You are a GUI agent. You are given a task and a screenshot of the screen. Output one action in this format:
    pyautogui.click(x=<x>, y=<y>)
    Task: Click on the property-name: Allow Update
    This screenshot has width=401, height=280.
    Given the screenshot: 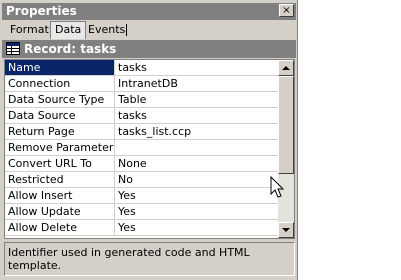 What is the action you would take?
    pyautogui.click(x=60, y=211)
    